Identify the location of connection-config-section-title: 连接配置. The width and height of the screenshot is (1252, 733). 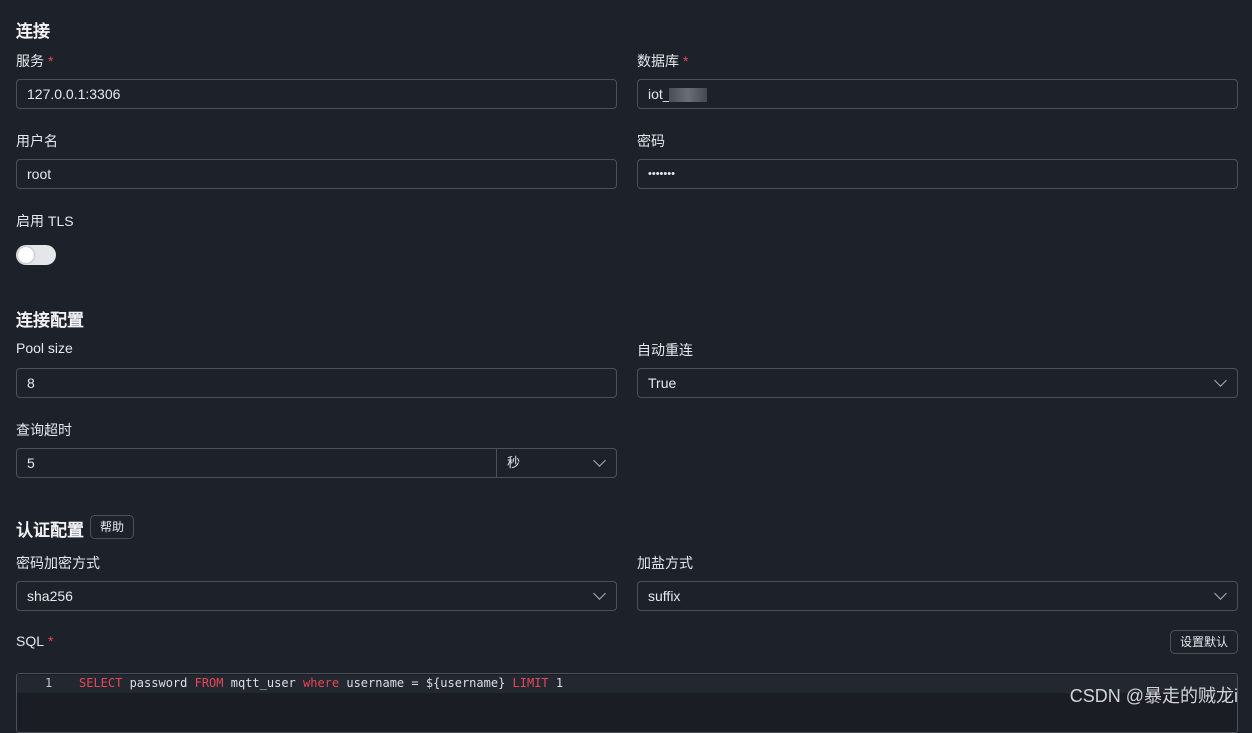
(50, 320).